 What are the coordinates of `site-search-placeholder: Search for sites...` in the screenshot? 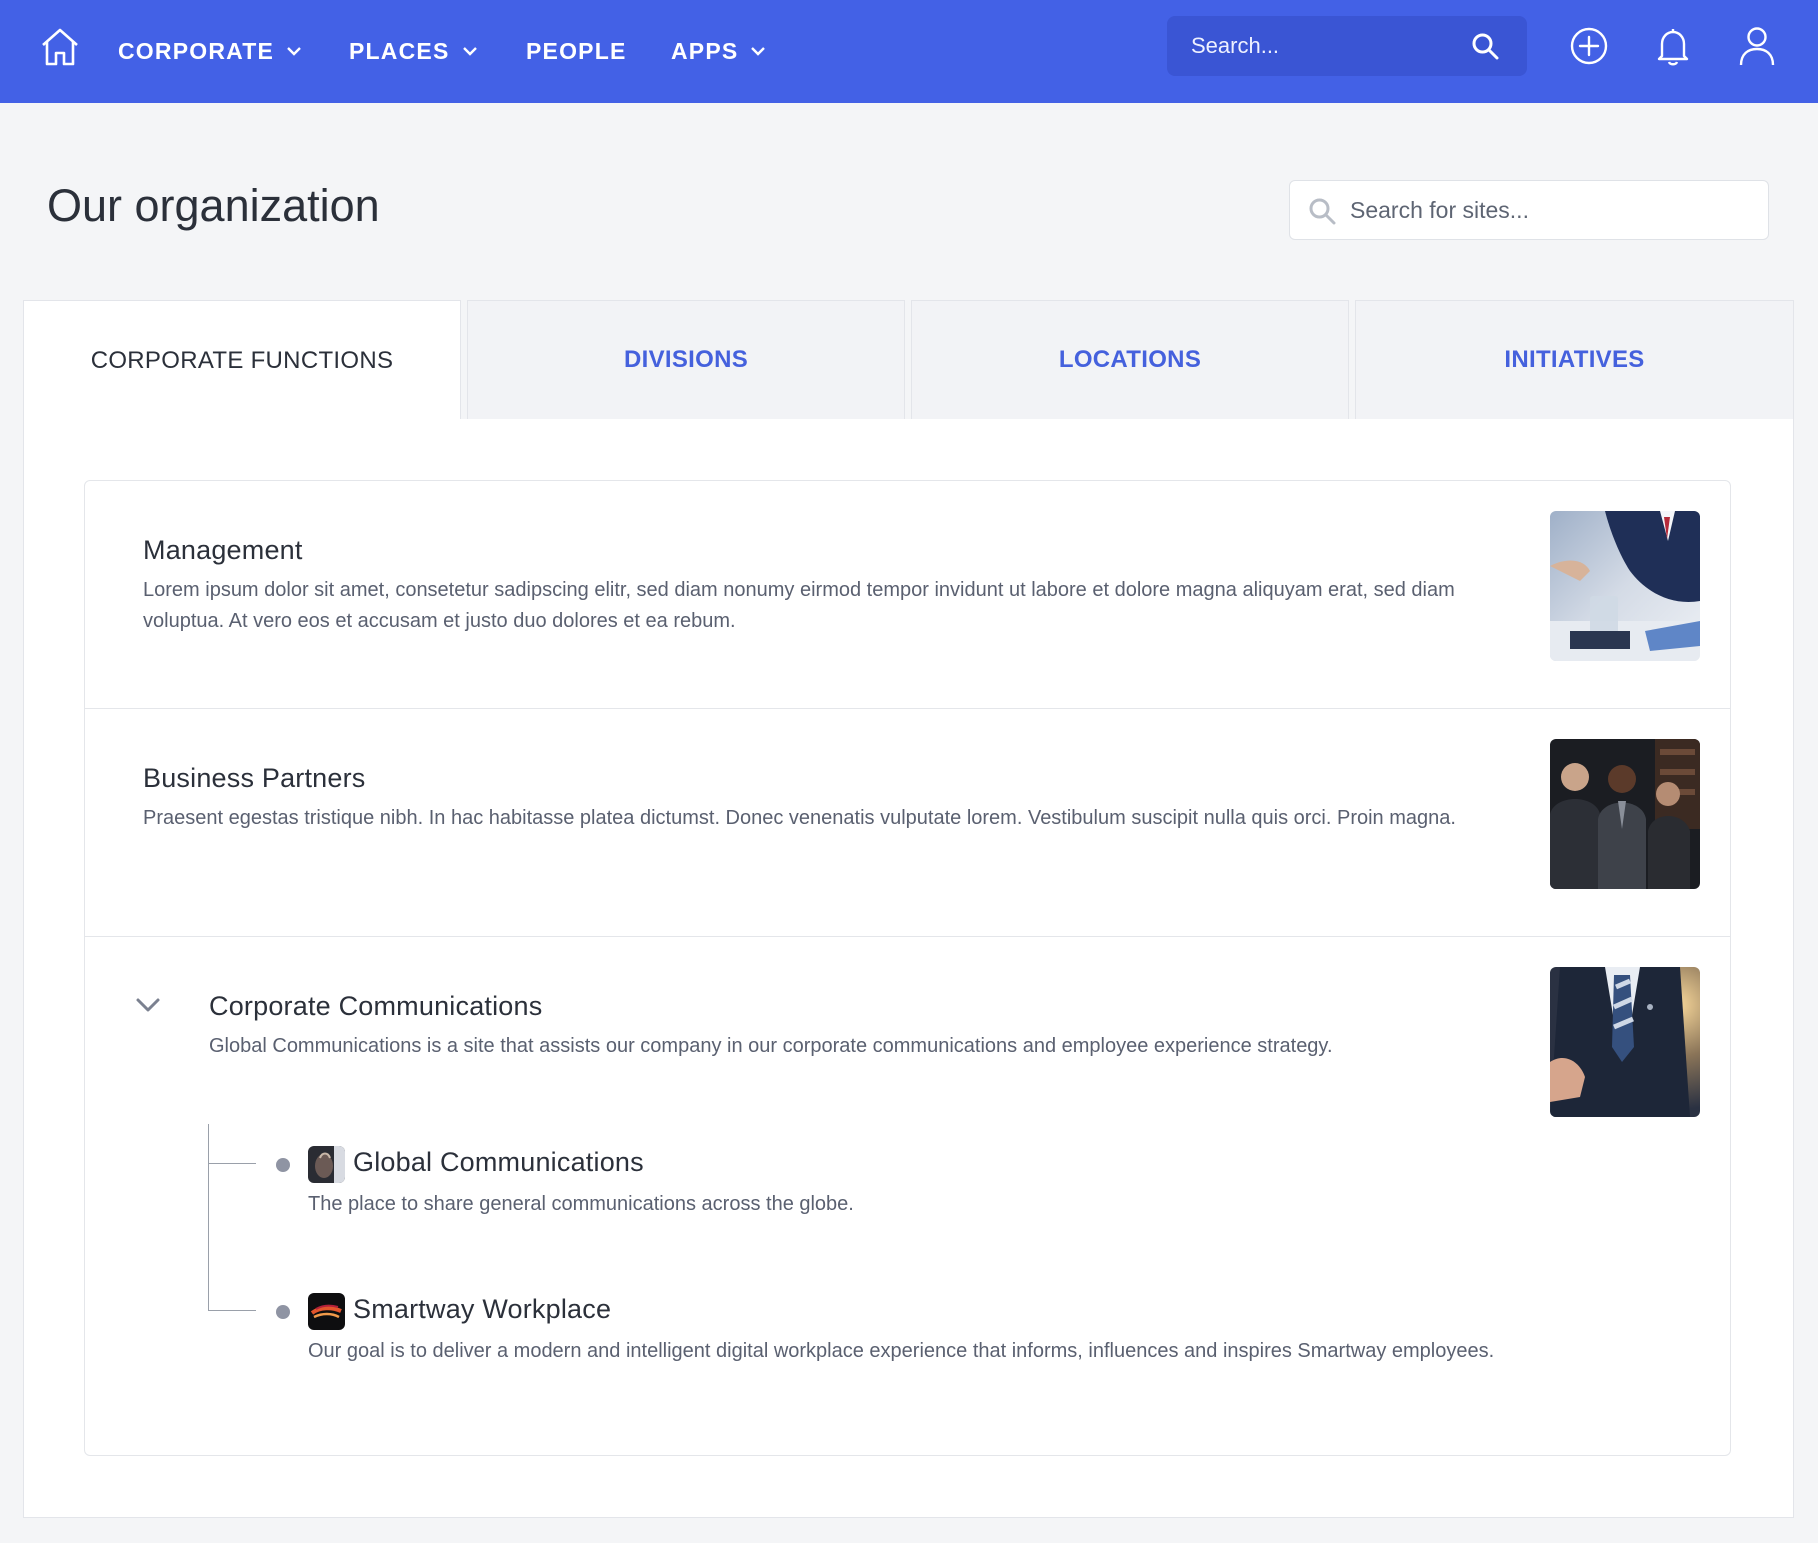 It's located at (1439, 210).